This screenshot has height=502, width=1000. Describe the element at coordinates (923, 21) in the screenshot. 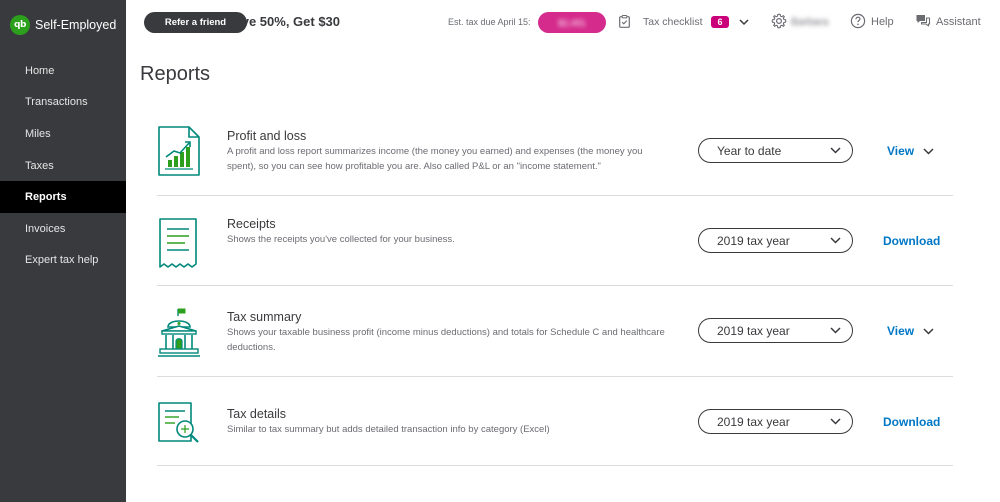

I see `chat-bubbles-icon` at that location.